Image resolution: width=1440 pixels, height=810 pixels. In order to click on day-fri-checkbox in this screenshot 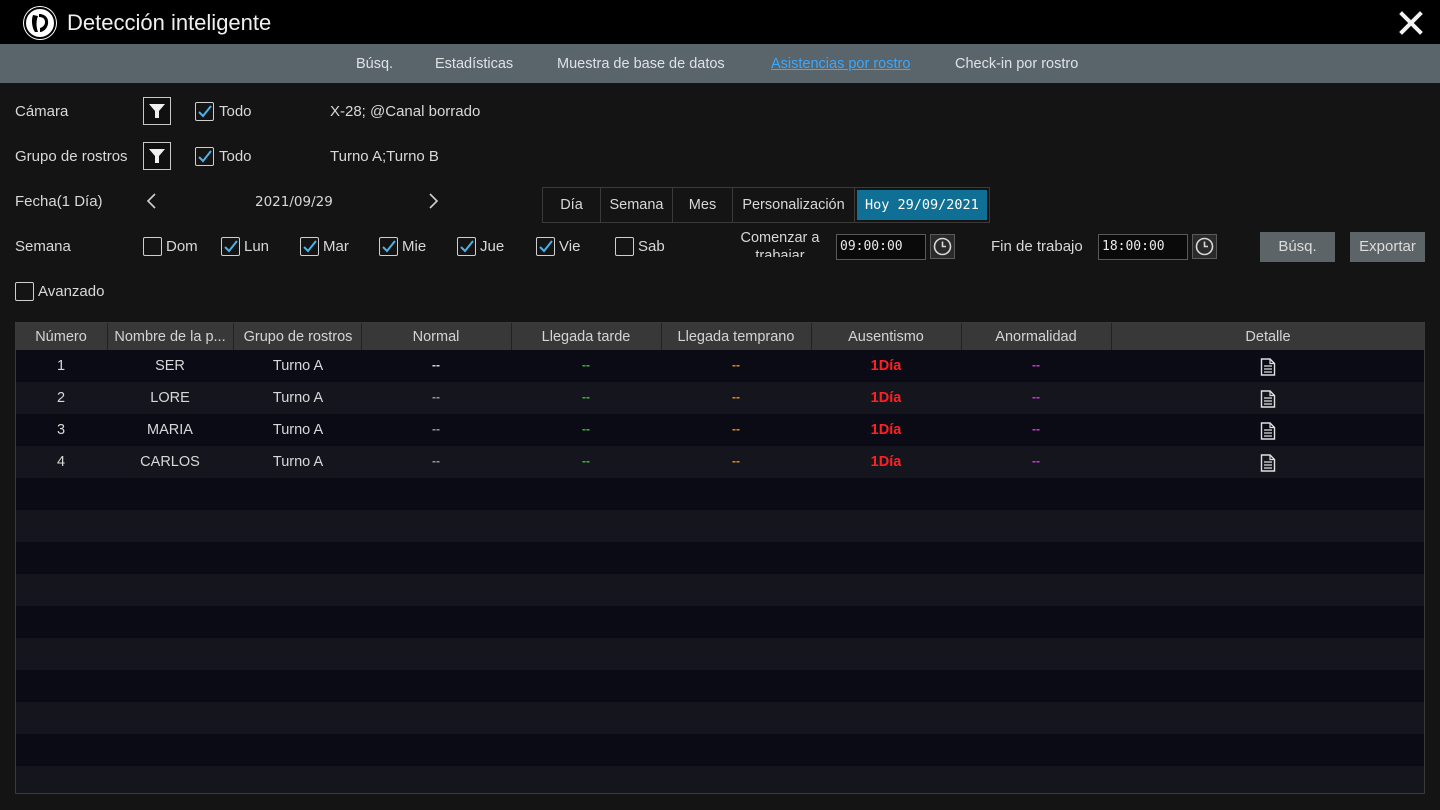, I will do `click(545, 246)`.